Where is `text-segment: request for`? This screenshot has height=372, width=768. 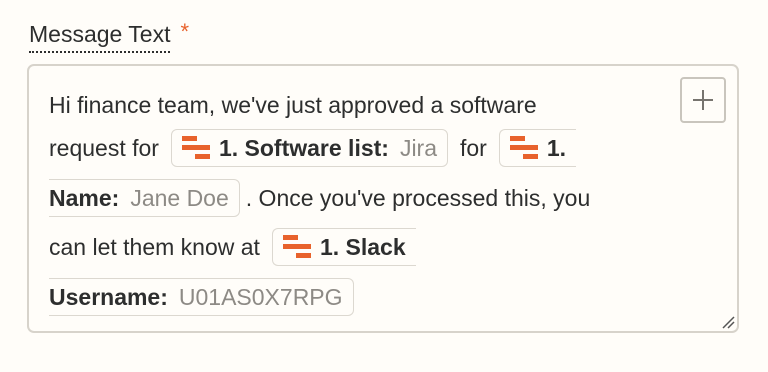
text-segment: request for is located at coordinates (104, 147).